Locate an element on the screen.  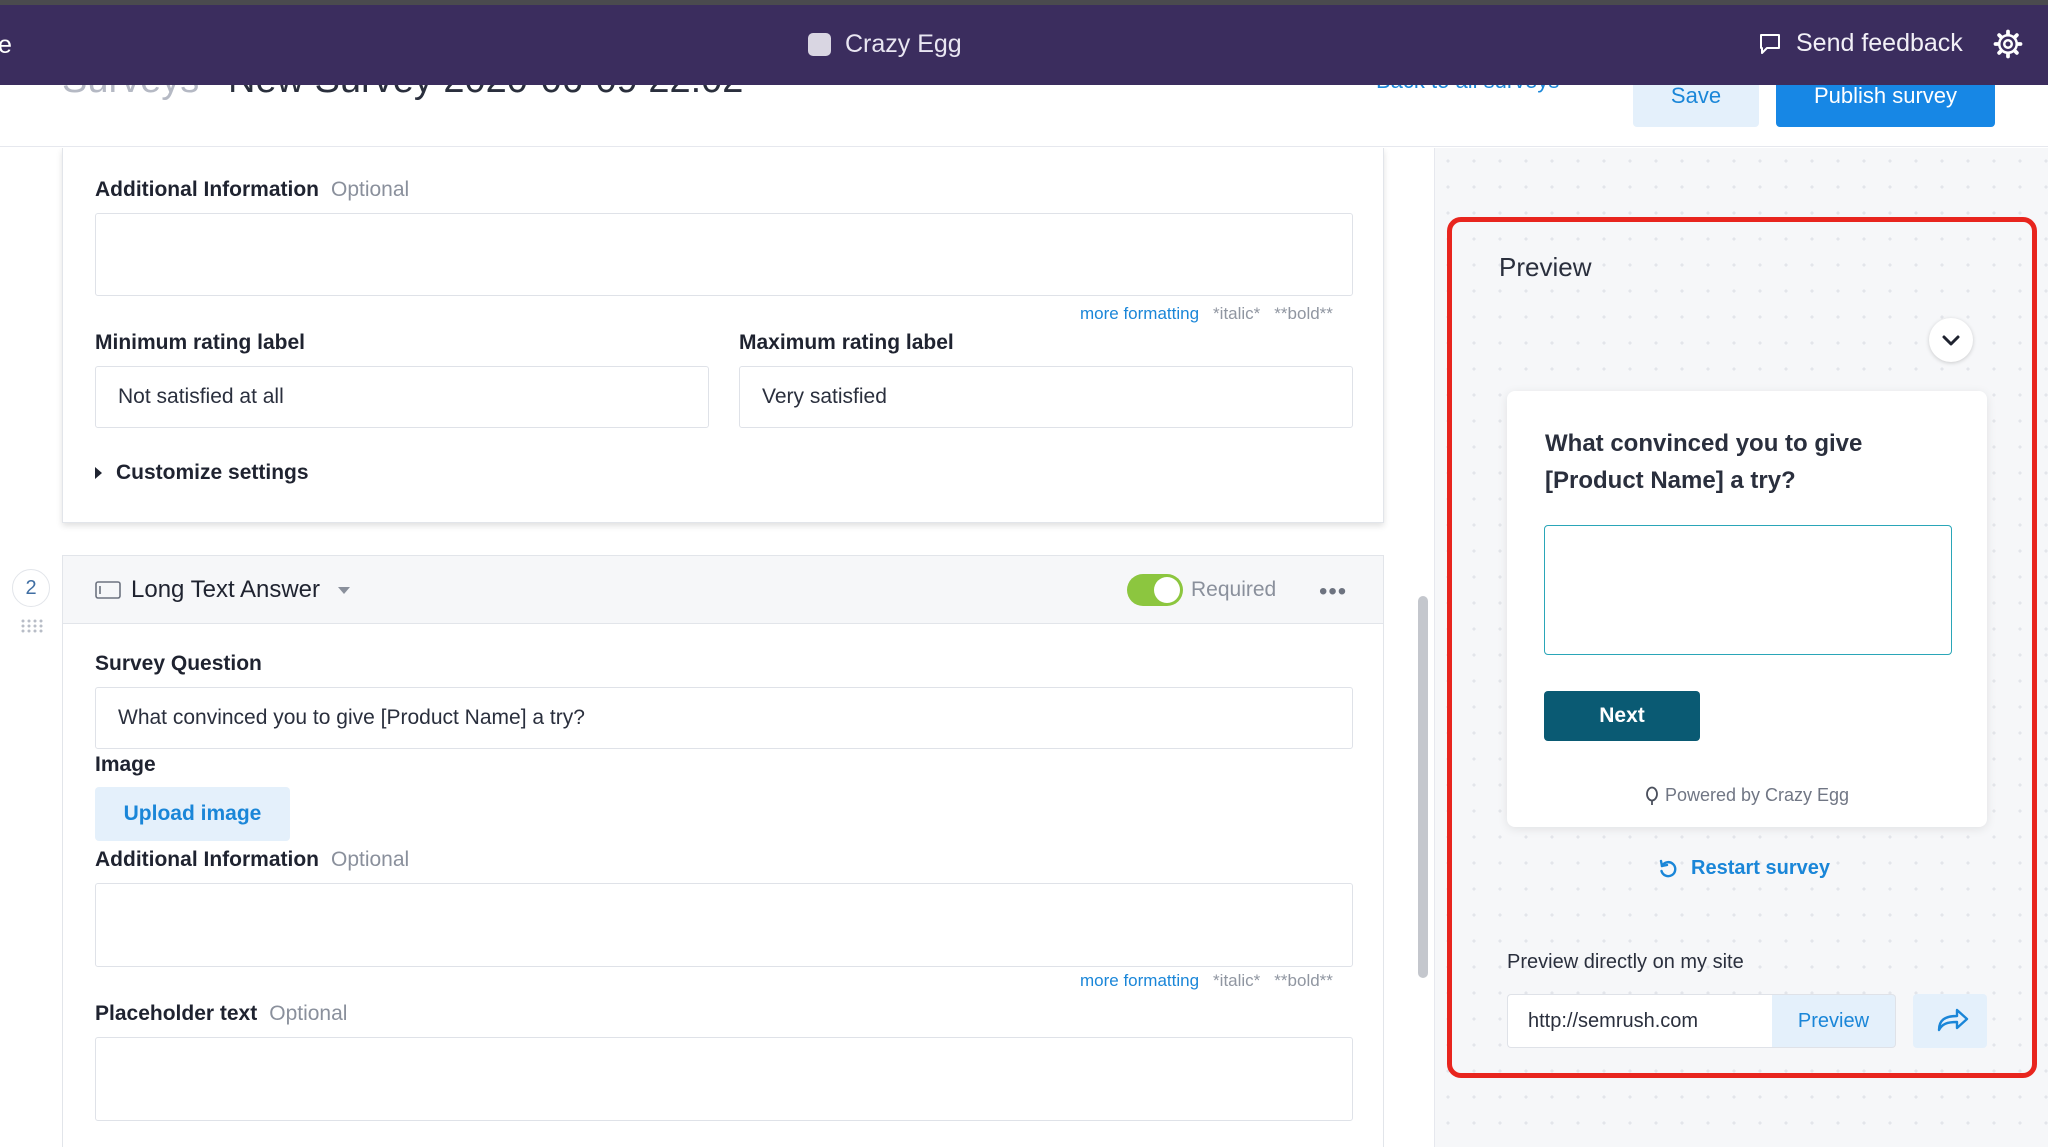
breadcrumb: Surveys is located at coordinates (130, 93).